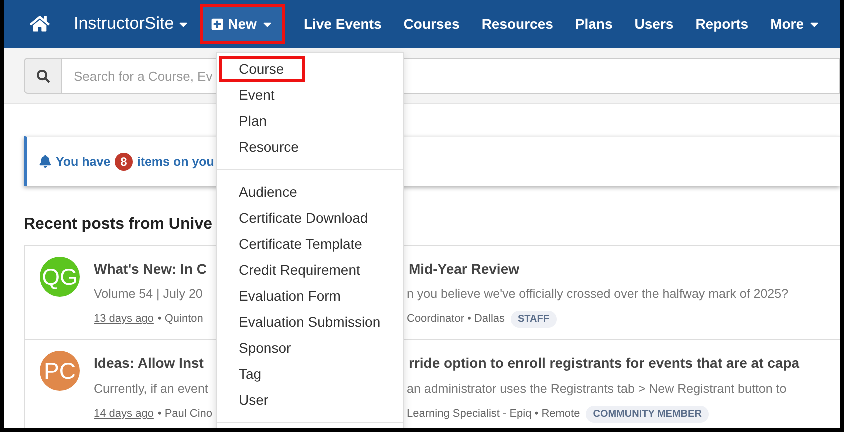 The height and width of the screenshot is (432, 844). What do you see at coordinates (654, 24) in the screenshot?
I see `nav-item: Users` at bounding box center [654, 24].